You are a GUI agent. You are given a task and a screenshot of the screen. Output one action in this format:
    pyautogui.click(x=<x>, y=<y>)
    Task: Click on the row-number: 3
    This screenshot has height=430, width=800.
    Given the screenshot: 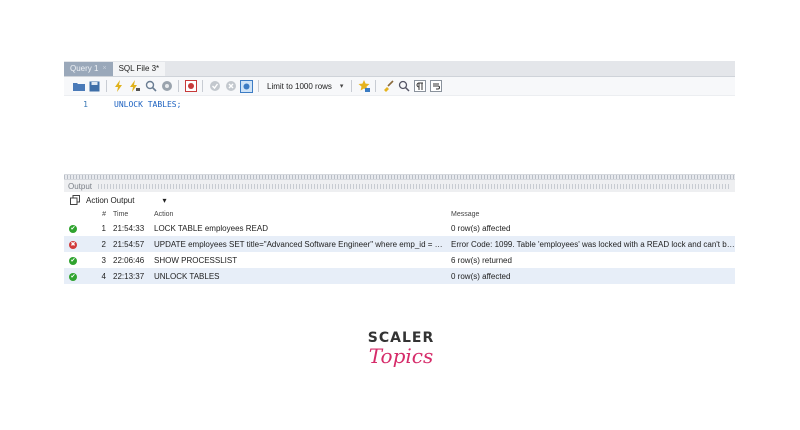 What is the action you would take?
    pyautogui.click(x=103, y=260)
    